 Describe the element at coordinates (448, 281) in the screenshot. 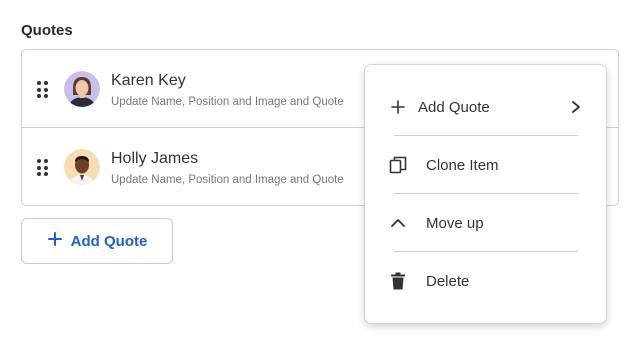

I see `menu-item-label: Delete` at that location.